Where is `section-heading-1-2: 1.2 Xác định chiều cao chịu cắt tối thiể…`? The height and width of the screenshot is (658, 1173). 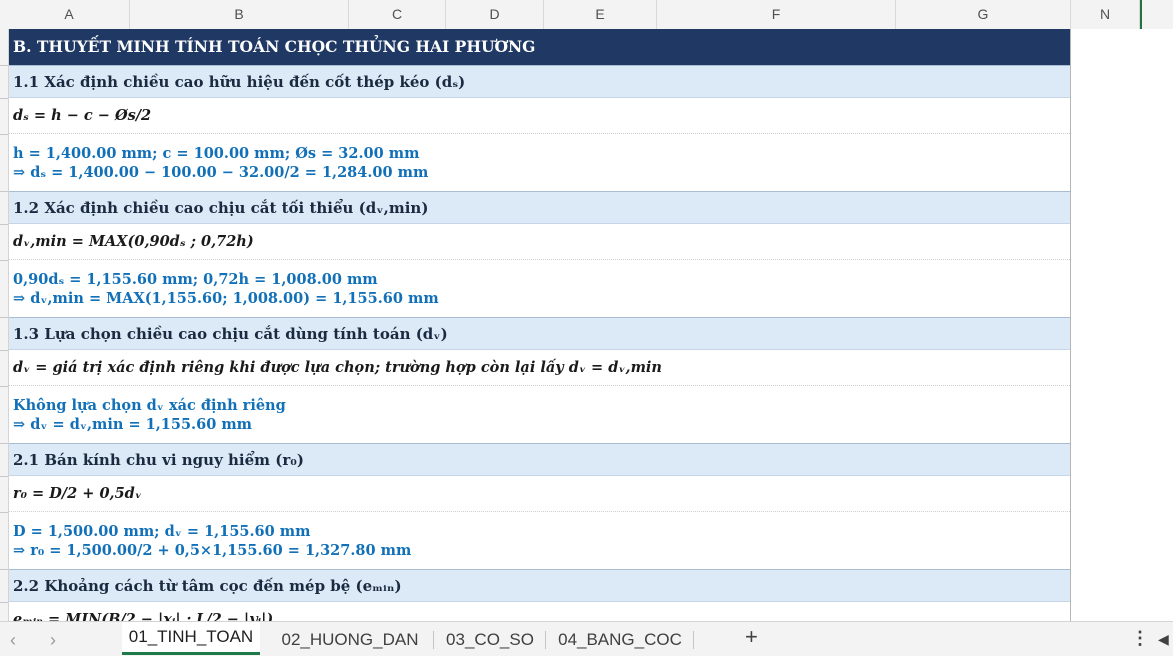 section-heading-1-2: 1.2 Xác định chiều cao chịu cắt tối thiể… is located at coordinates (539, 207).